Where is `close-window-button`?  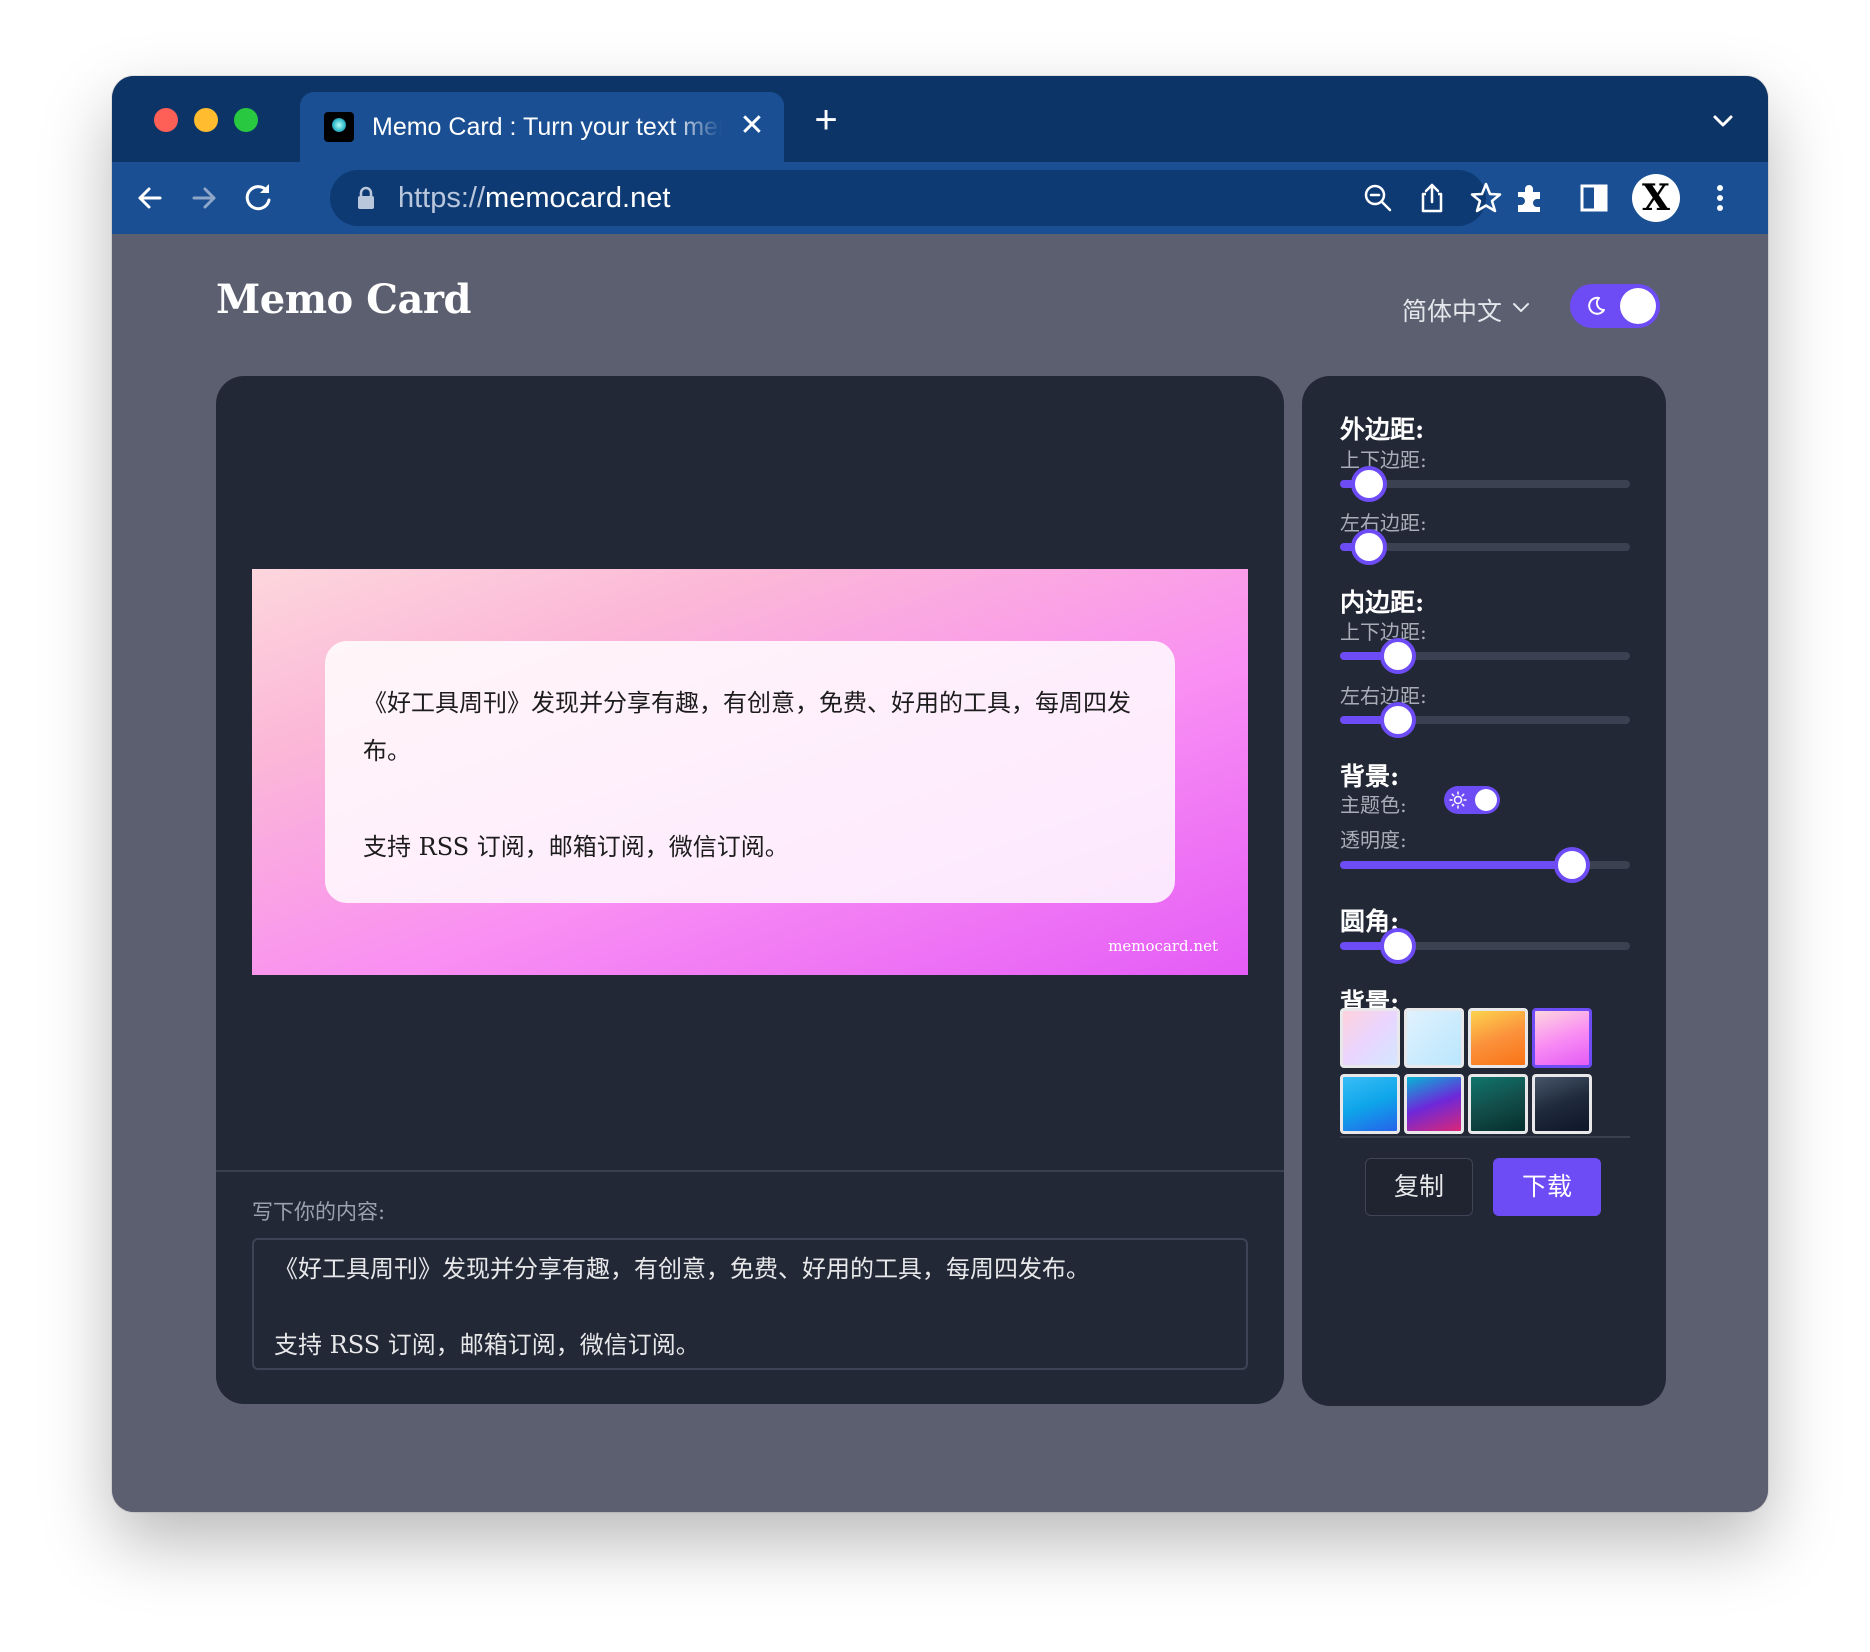 close-window-button is located at coordinates (166, 120).